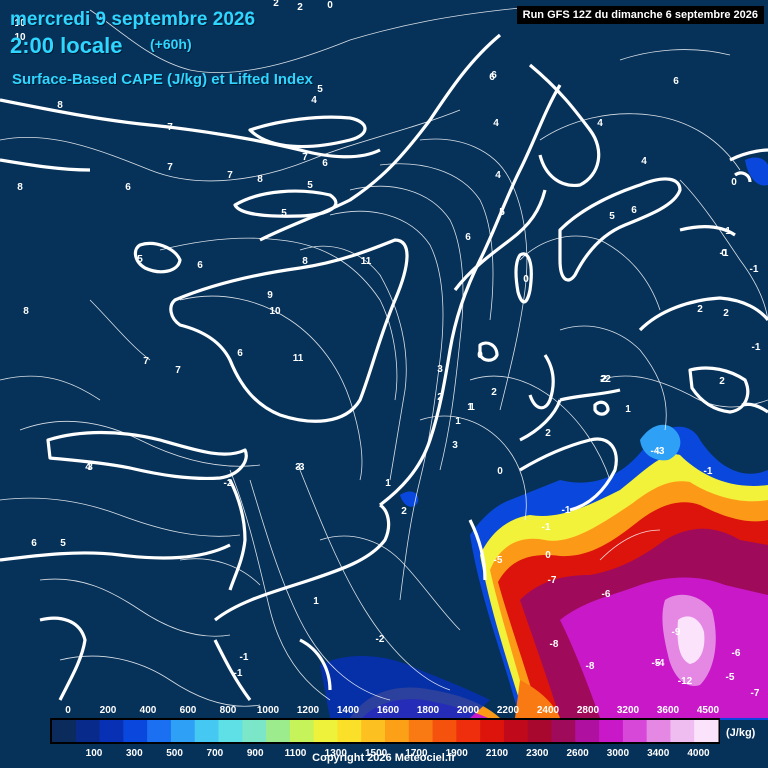 The image size is (768, 768). What do you see at coordinates (133, 19) in the screenshot?
I see `forecast-date: mercredi 9 septembre 2026` at bounding box center [133, 19].